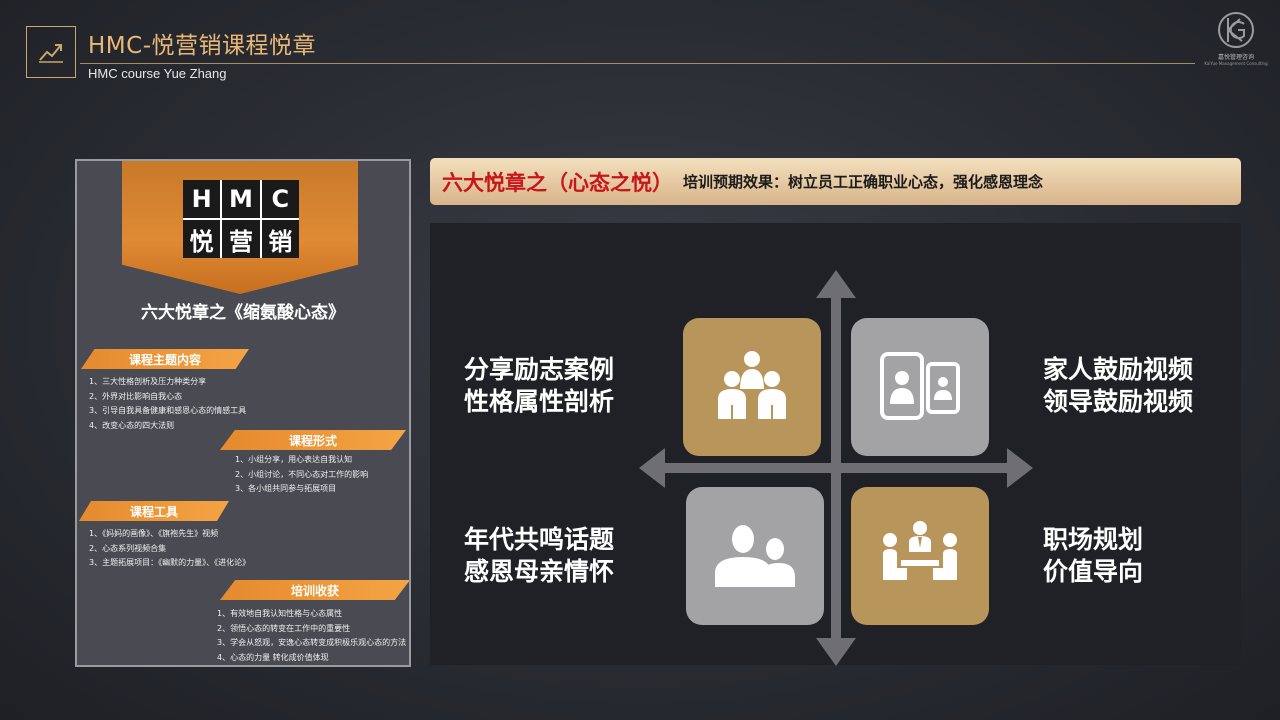  What do you see at coordinates (863, 182) in the screenshot?
I see `training-effect: 培训预期效果：树立员工正确职业心态，强化感恩理念` at bounding box center [863, 182].